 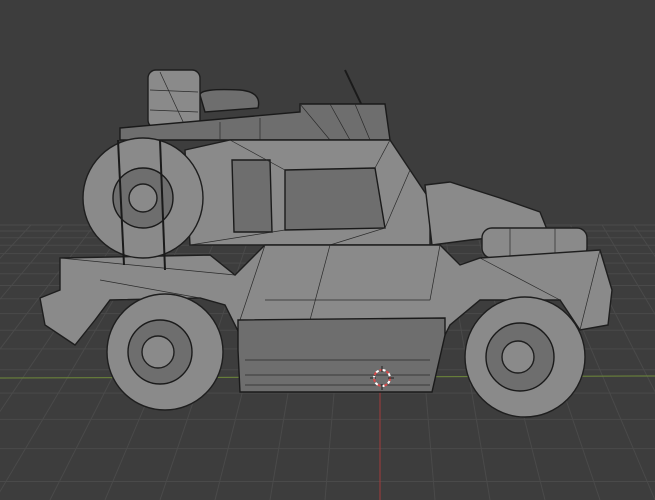 I want to click on side-window, so click(x=335, y=199).